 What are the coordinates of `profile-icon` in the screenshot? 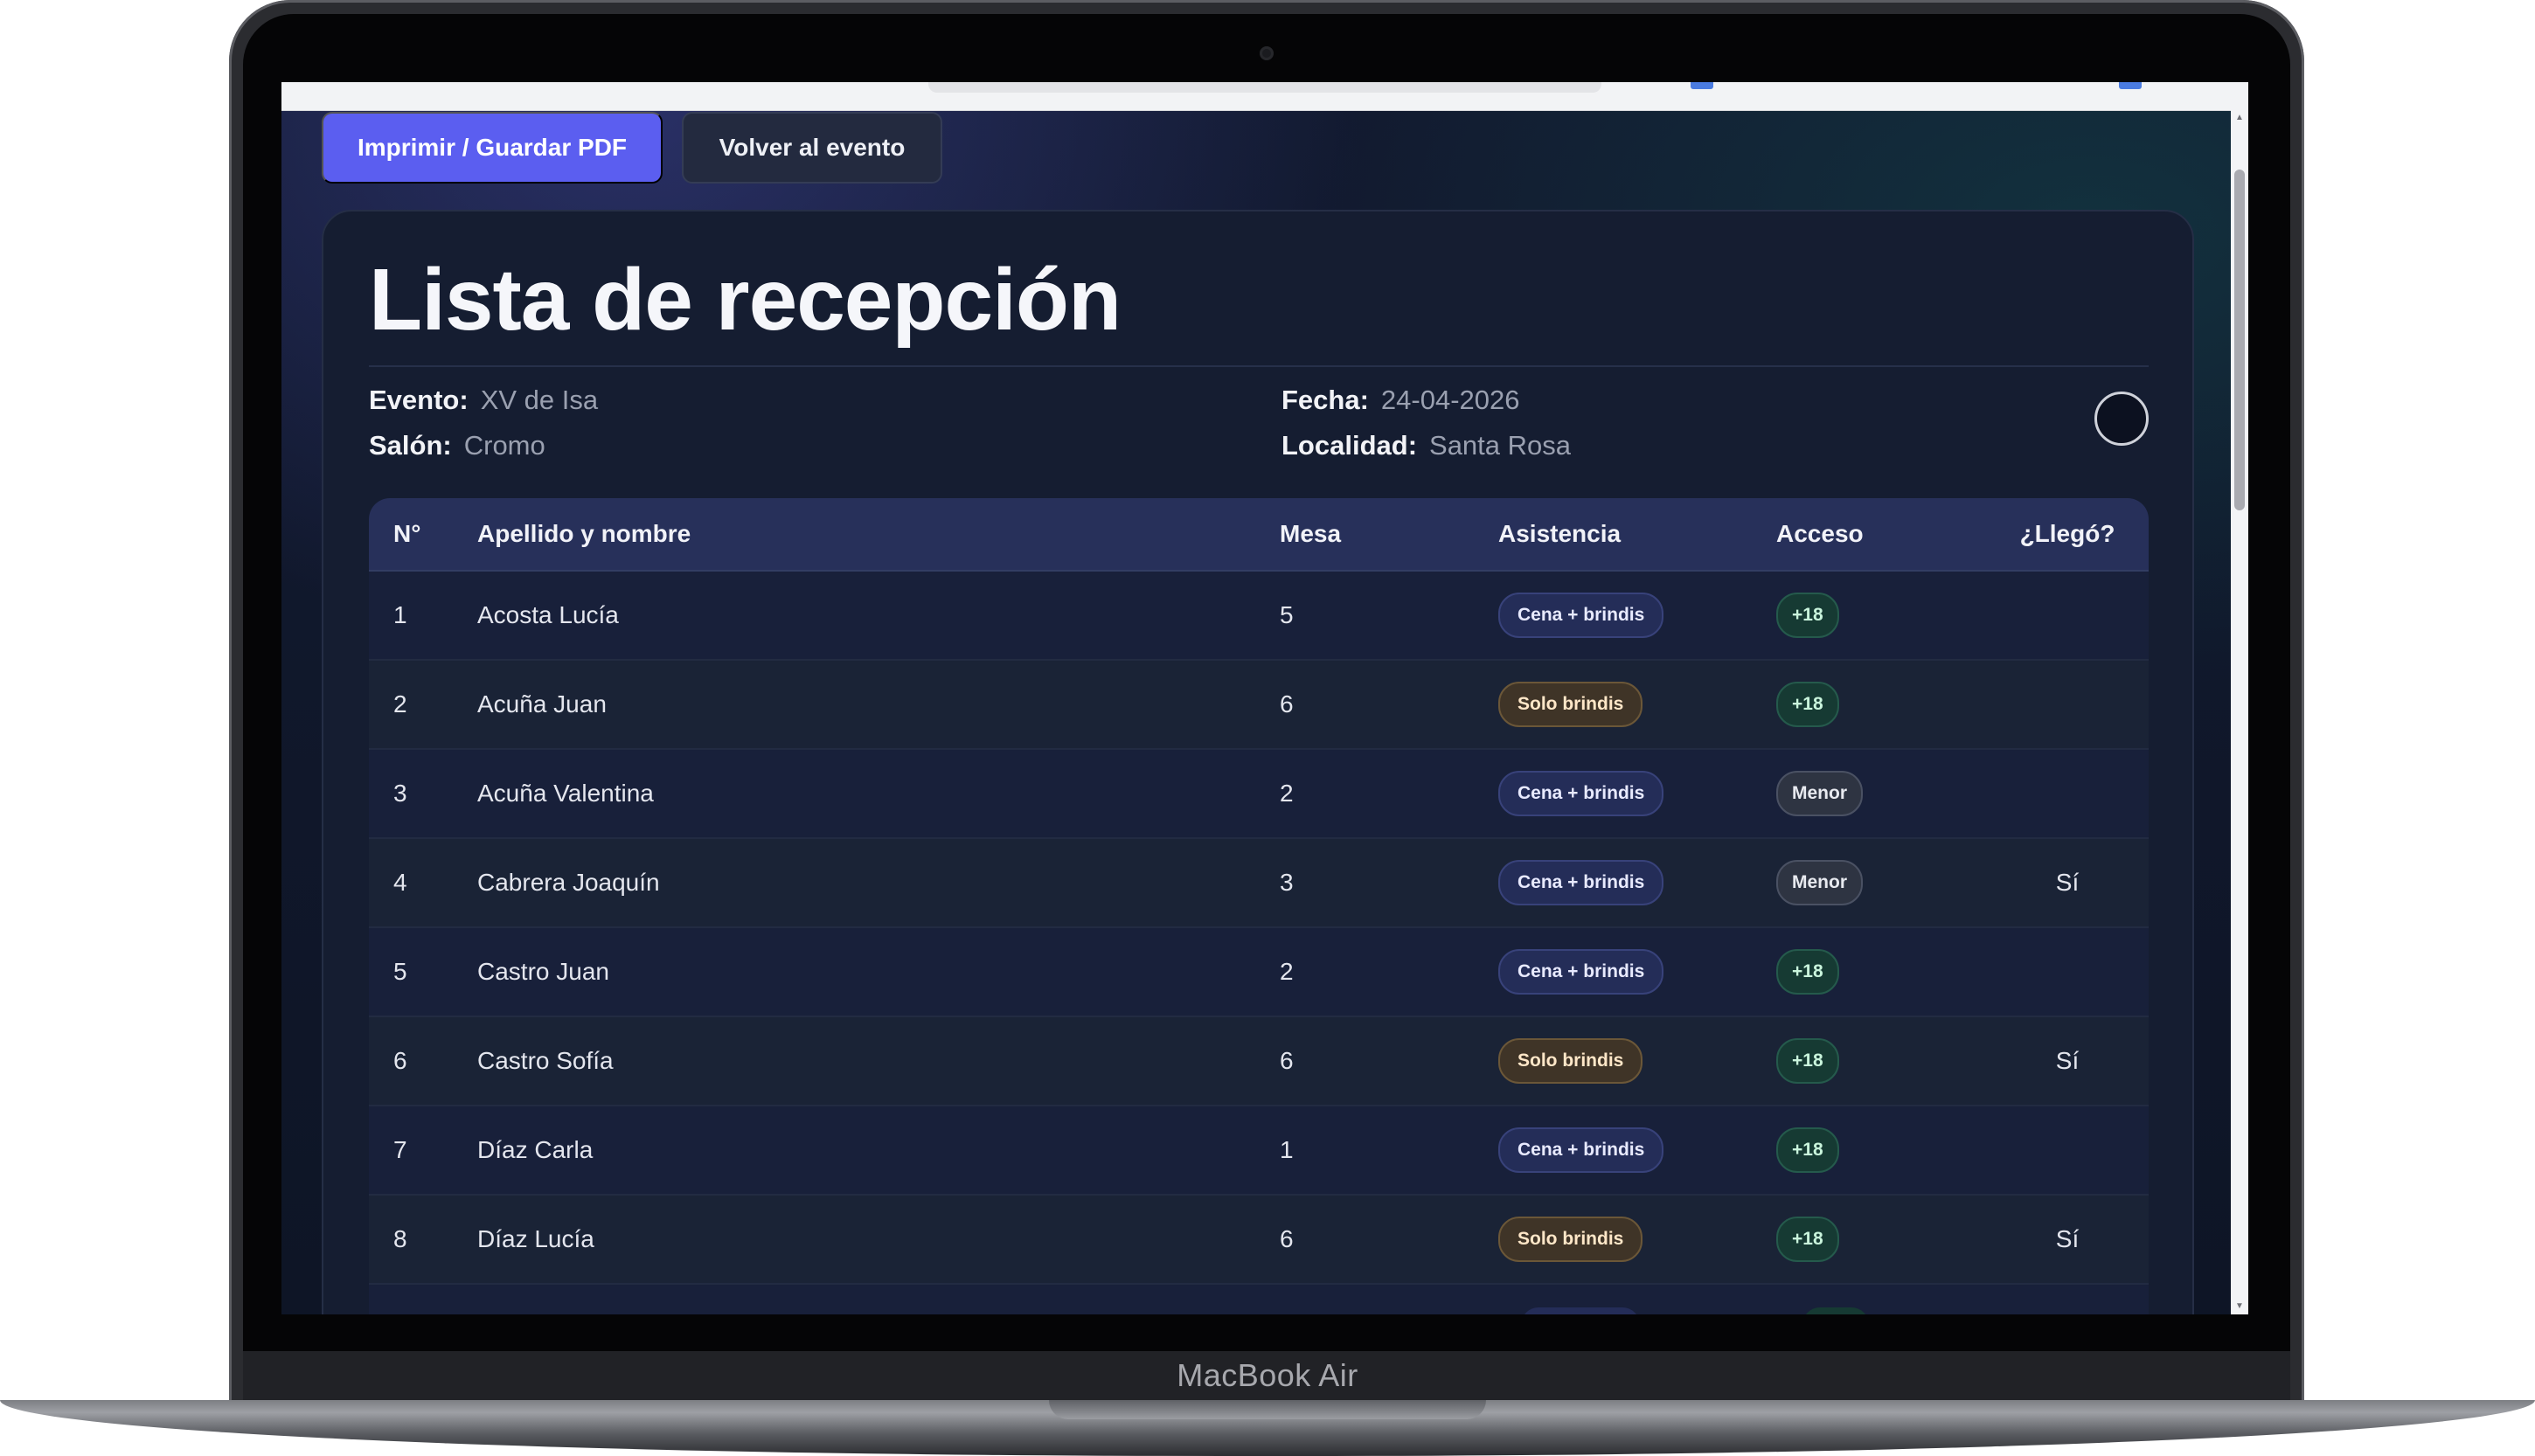 It's located at (2130, 85).